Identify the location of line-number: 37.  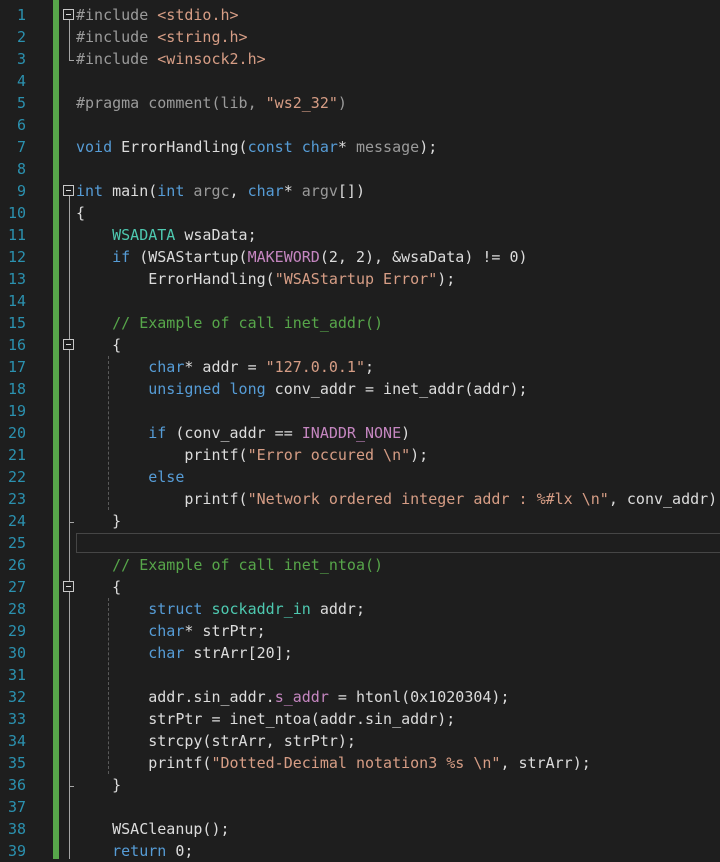
(16, 807).